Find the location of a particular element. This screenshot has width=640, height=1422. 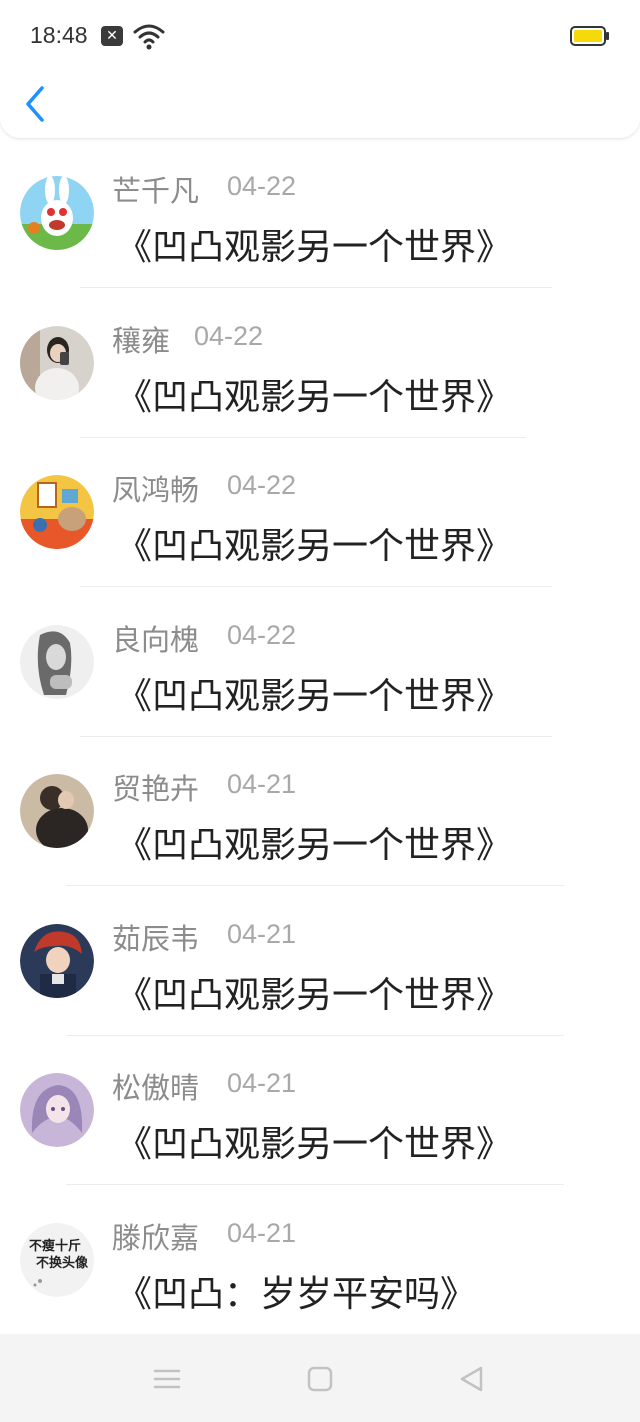

sender-name: 贸艳卉 is located at coordinates (156, 789).